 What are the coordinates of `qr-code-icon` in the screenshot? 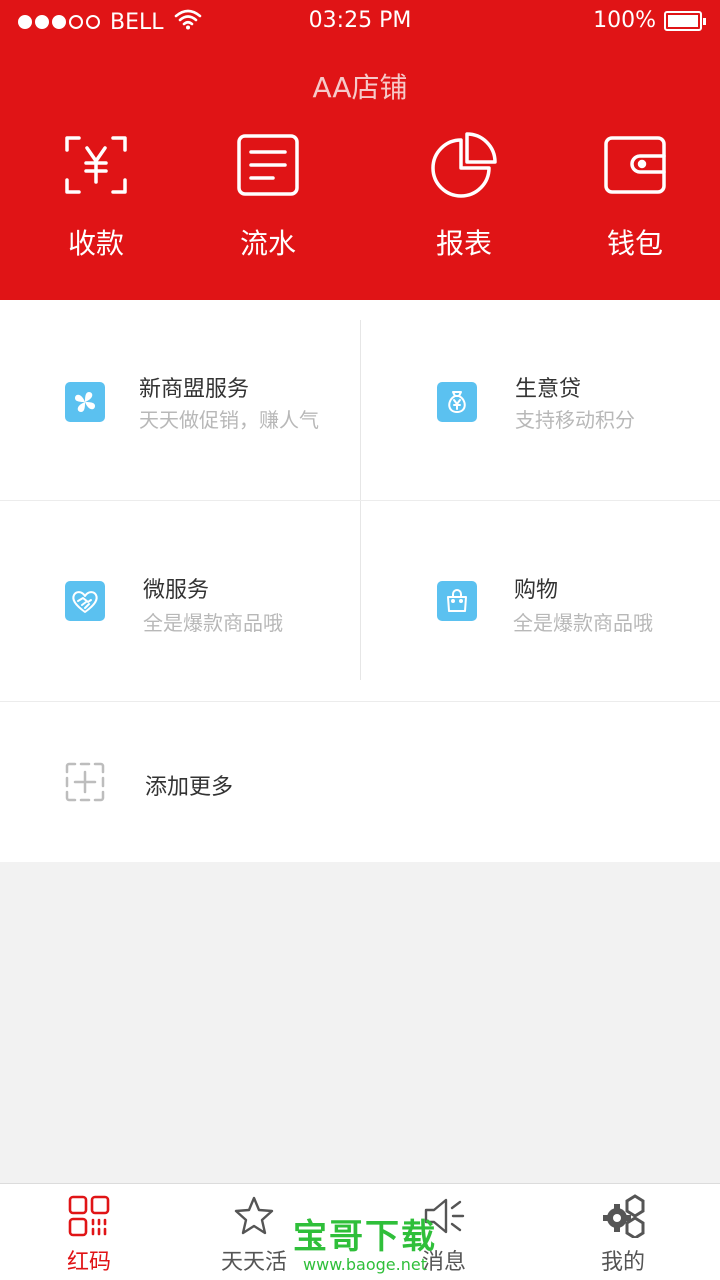 It's located at (89, 1216).